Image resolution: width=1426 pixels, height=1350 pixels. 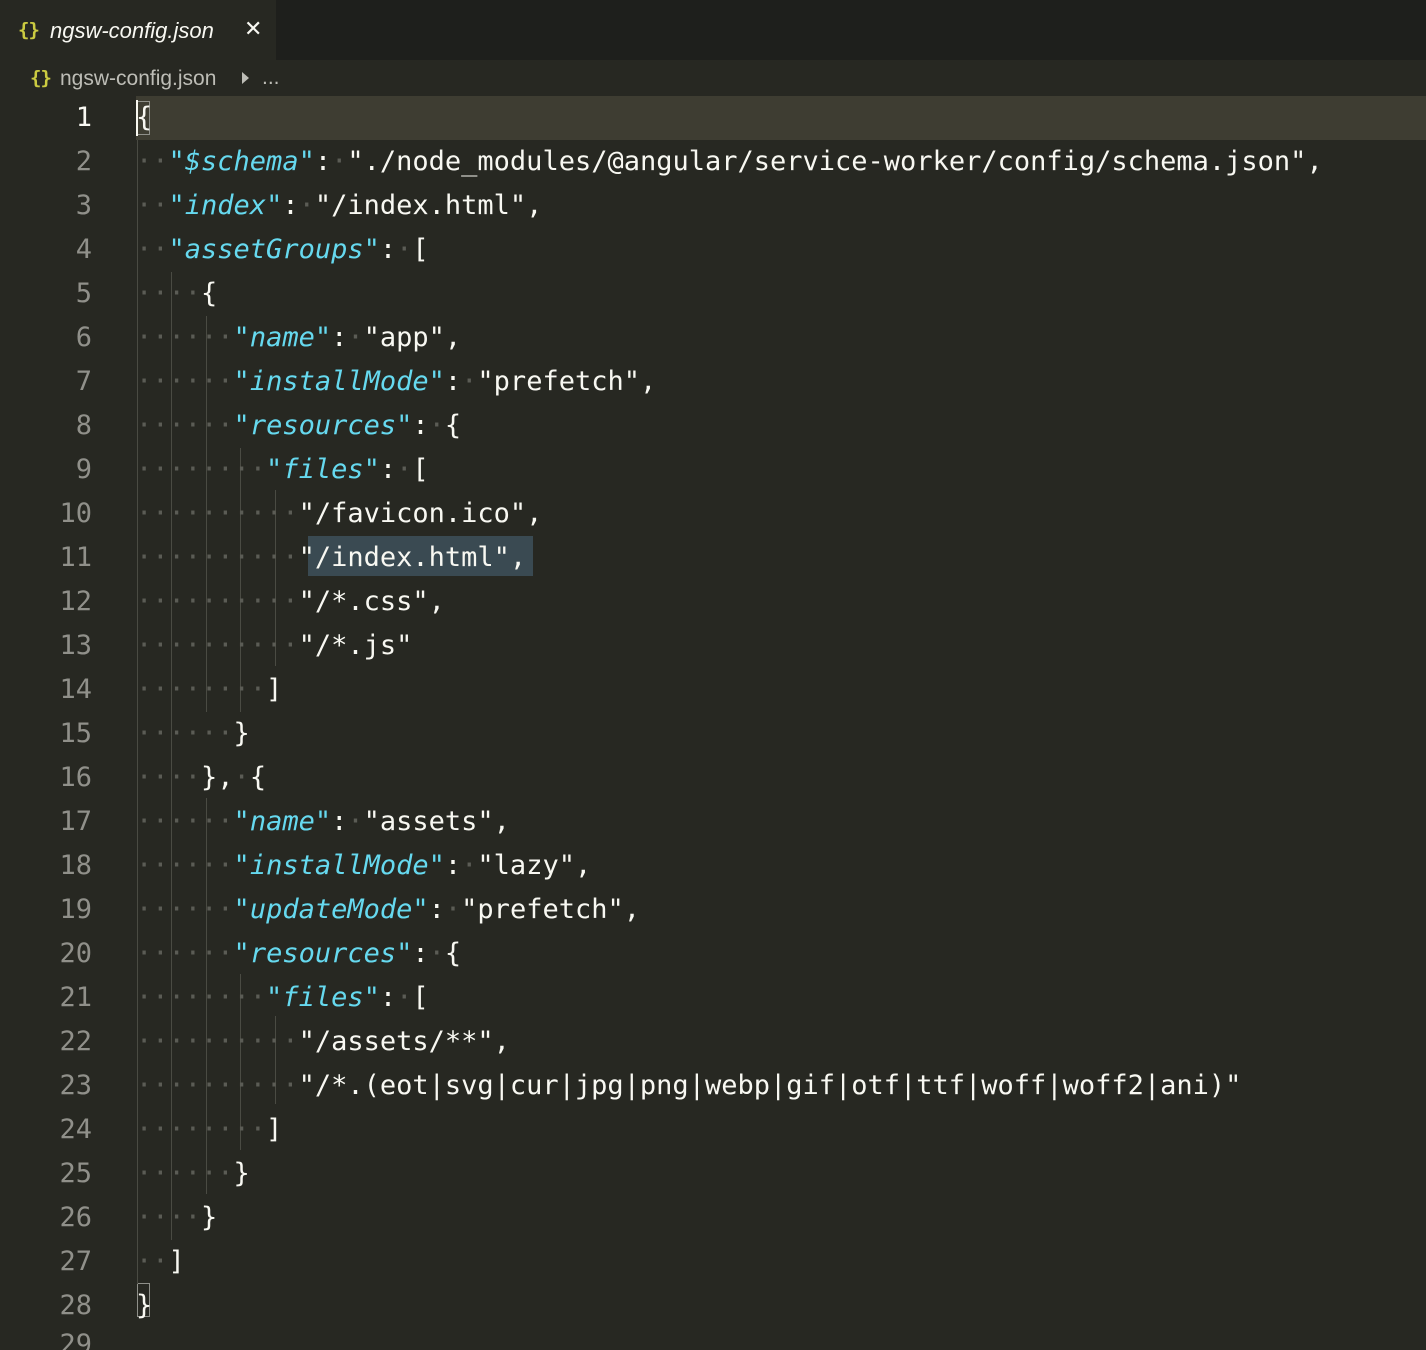 What do you see at coordinates (144, 1305) in the screenshot?
I see `code-token: }` at bounding box center [144, 1305].